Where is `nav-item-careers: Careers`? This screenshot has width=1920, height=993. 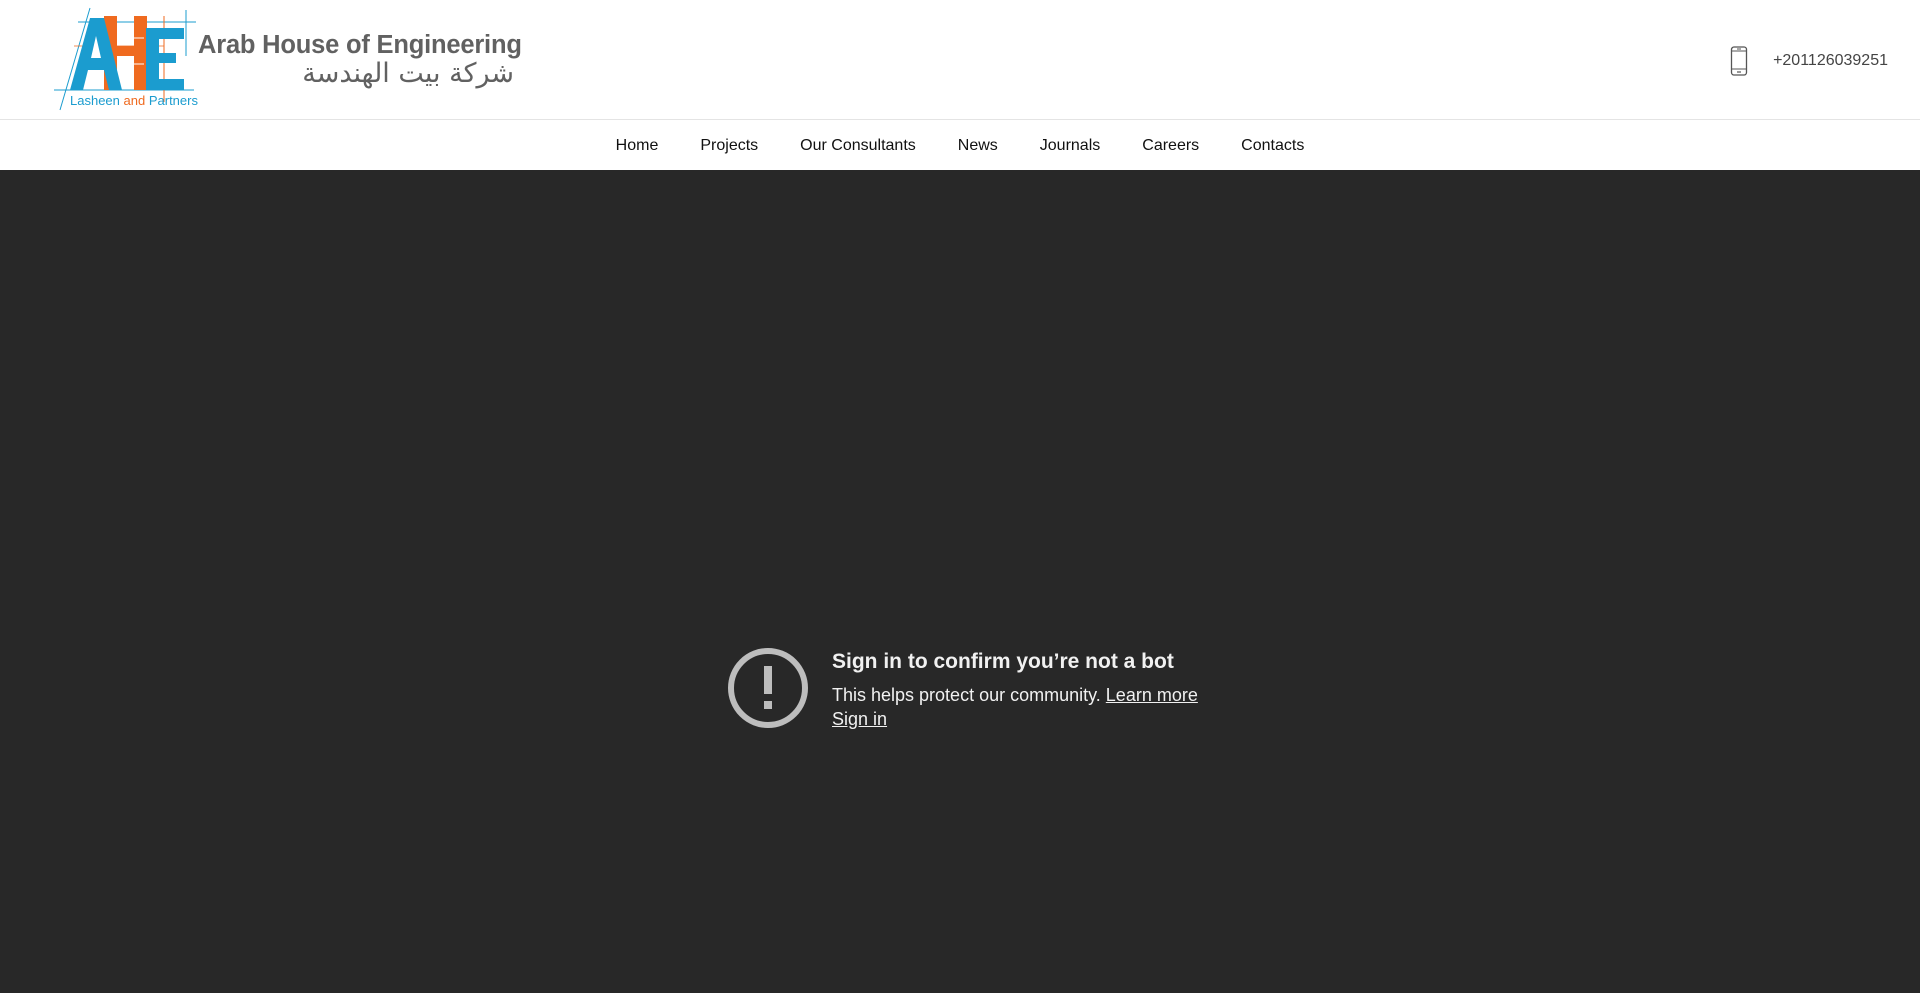 nav-item-careers: Careers is located at coordinates (1170, 146).